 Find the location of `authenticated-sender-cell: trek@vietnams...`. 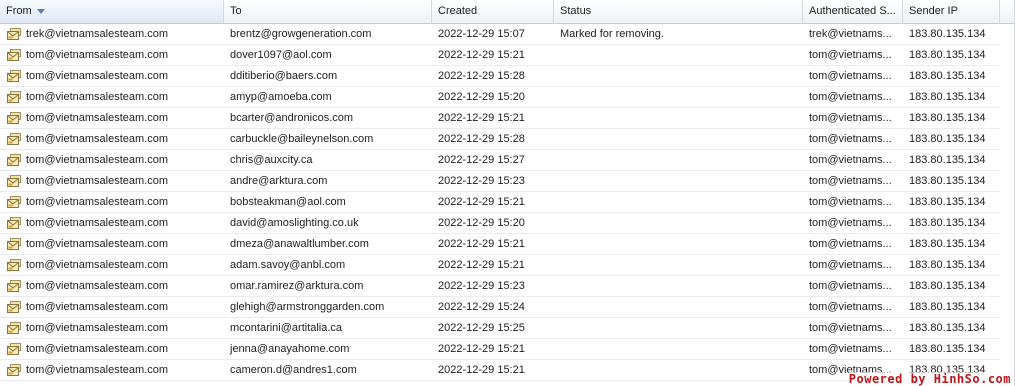

authenticated-sender-cell: trek@vietnams... is located at coordinates (850, 34).